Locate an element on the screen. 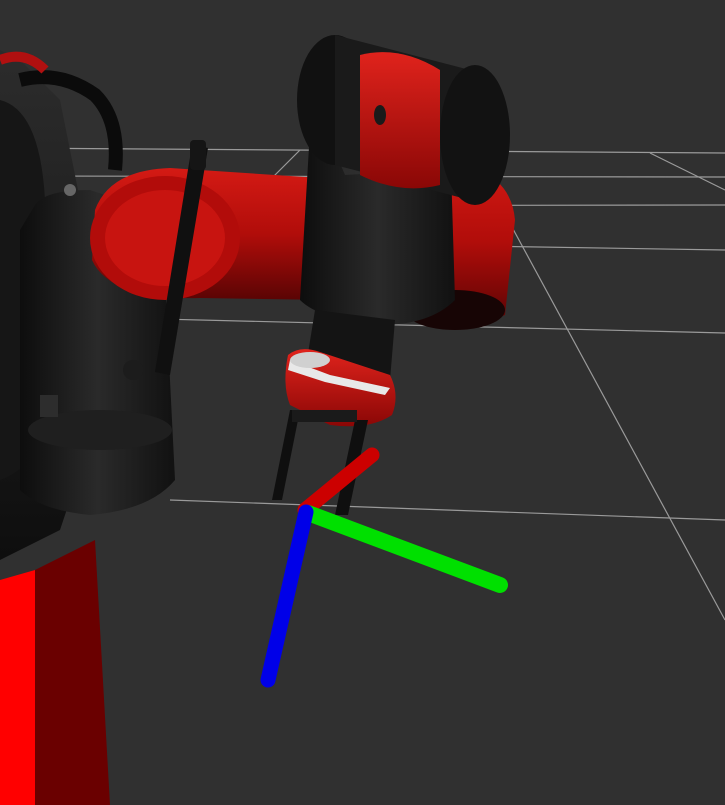  z-axis is located at coordinates (287, 596).